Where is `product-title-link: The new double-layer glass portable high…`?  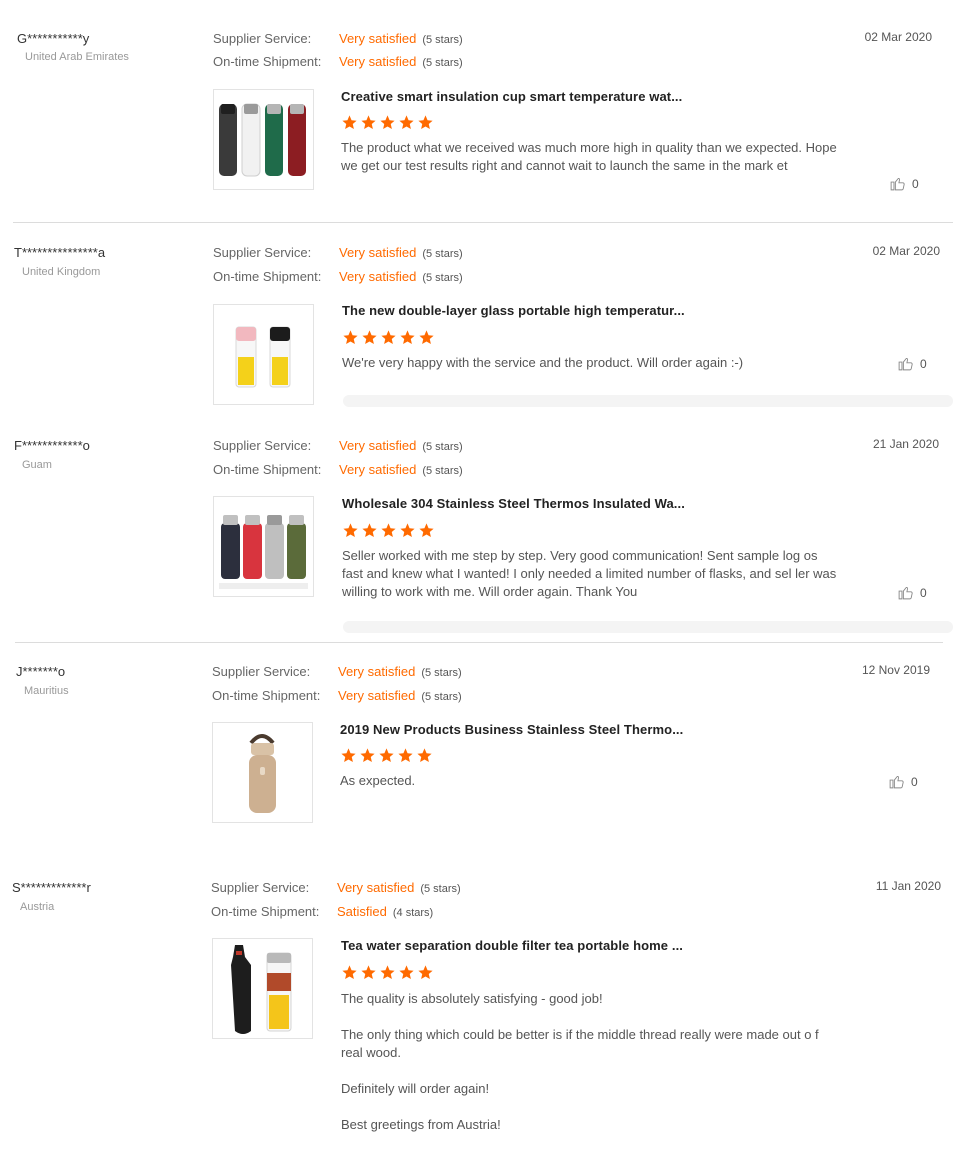
product-title-link: The new double-layer glass portable high… is located at coordinates (513, 310).